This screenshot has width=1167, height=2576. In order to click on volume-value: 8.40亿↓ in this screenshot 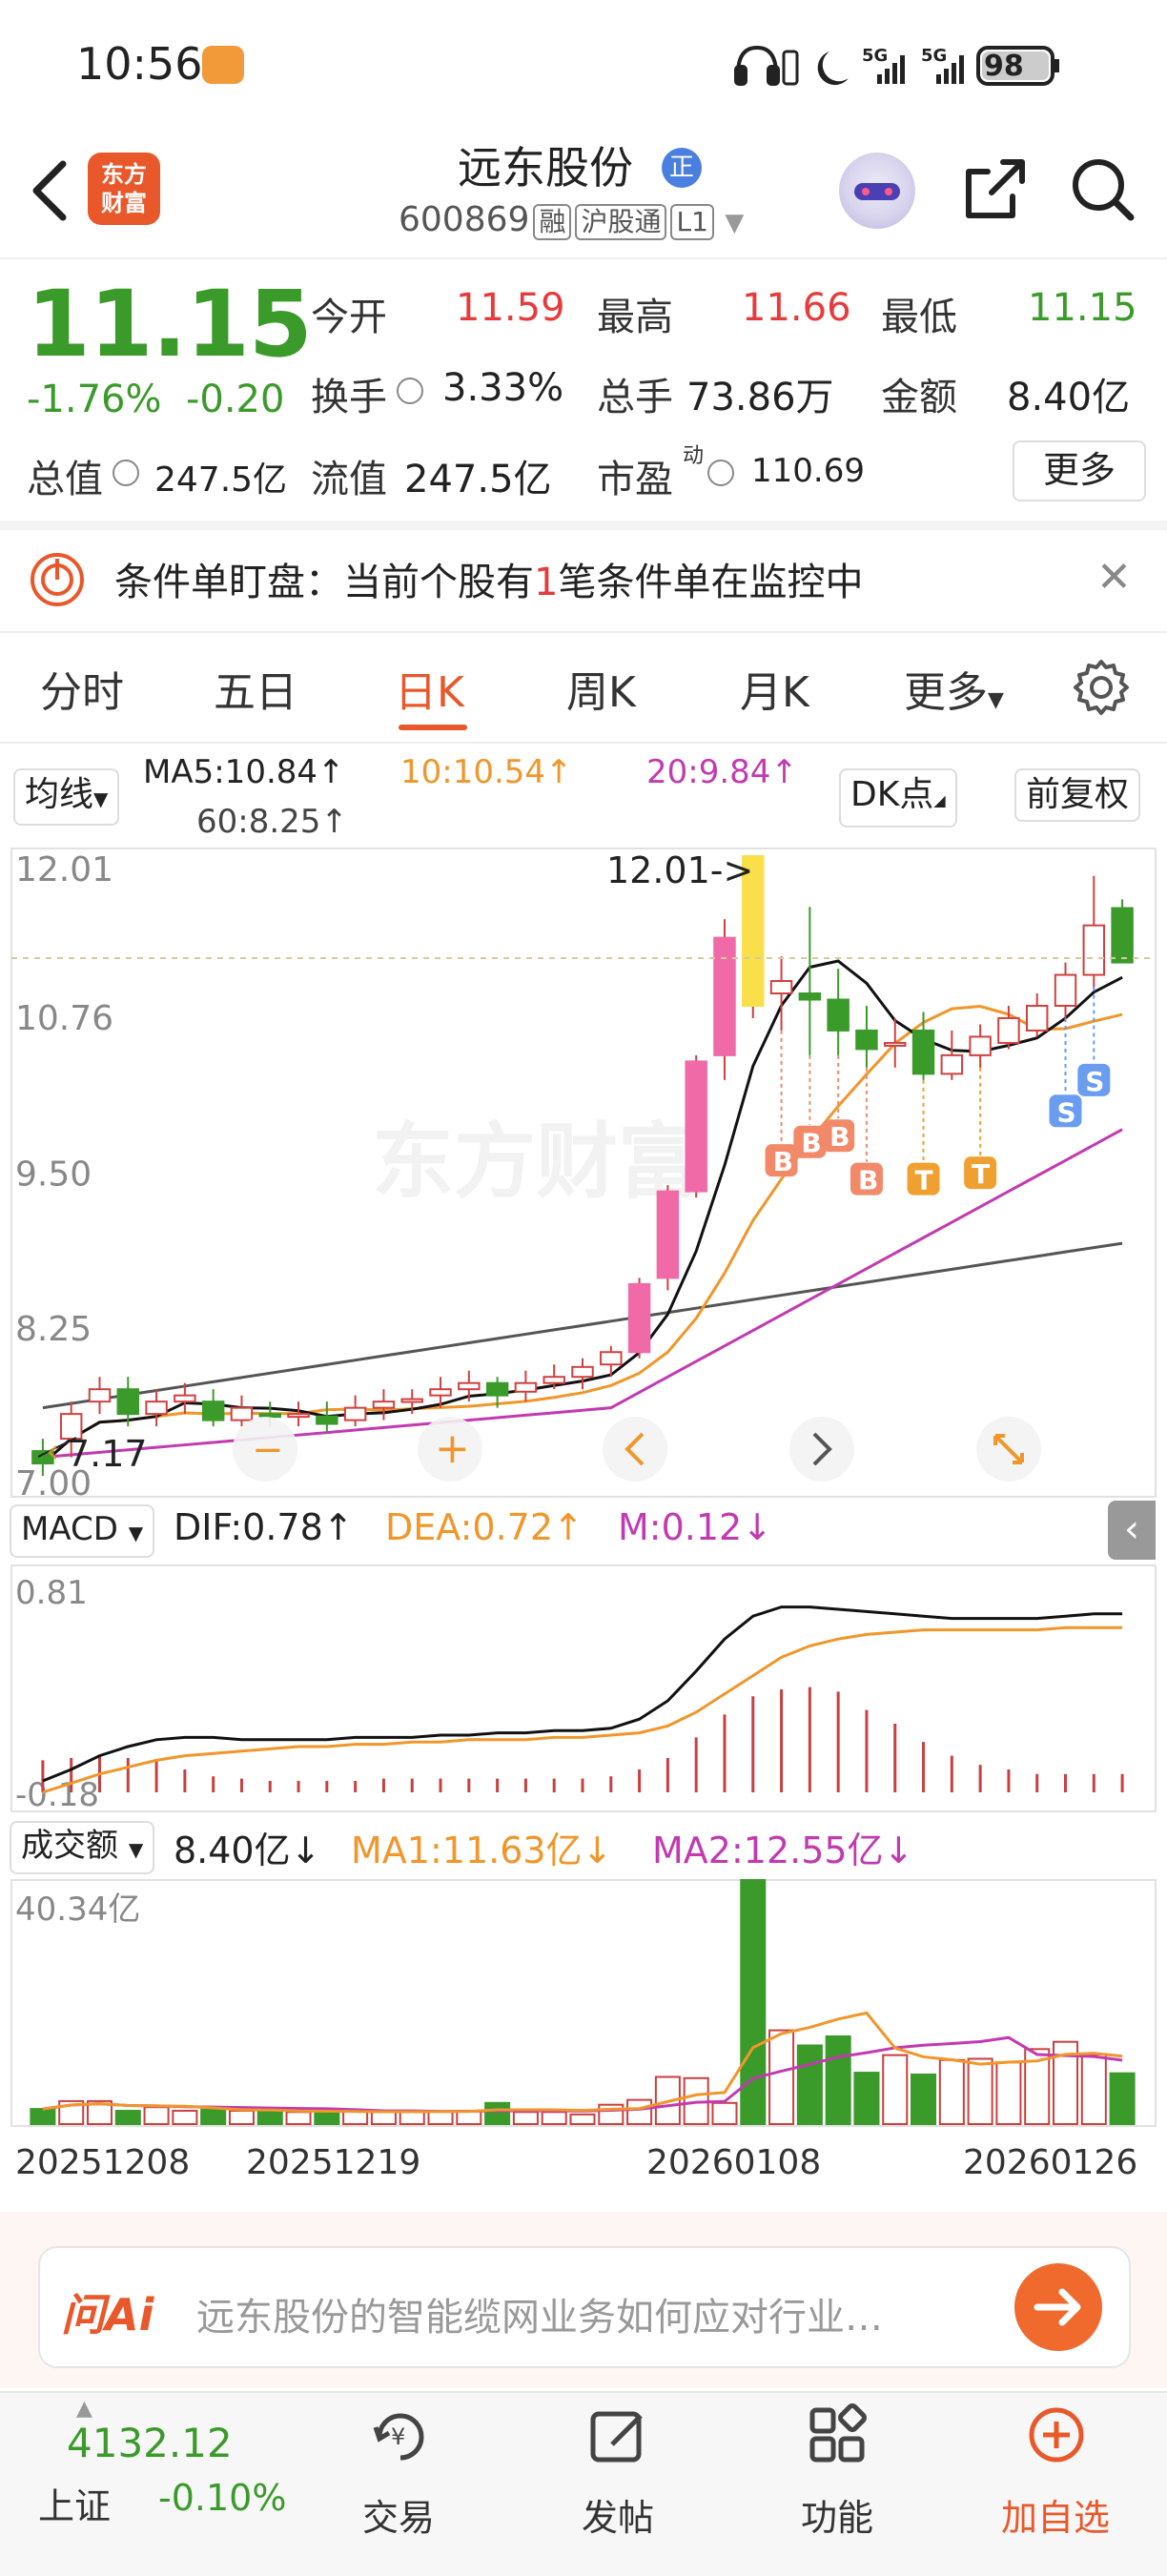, I will do `click(247, 1851)`.